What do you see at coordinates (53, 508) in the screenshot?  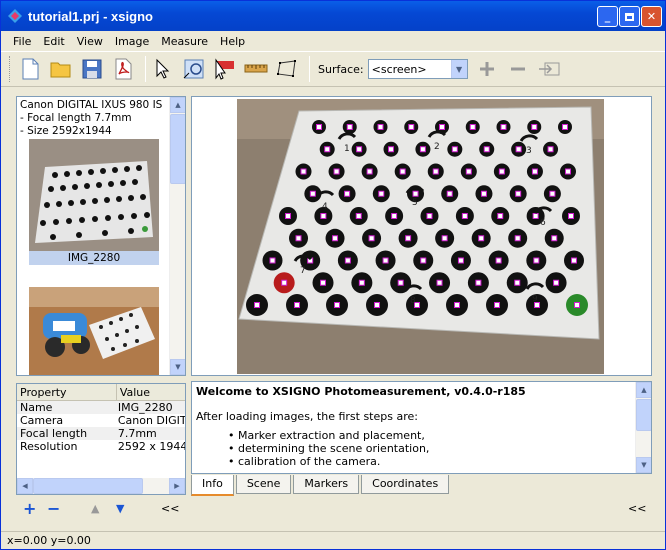 I see `remove-image-button: −` at bounding box center [53, 508].